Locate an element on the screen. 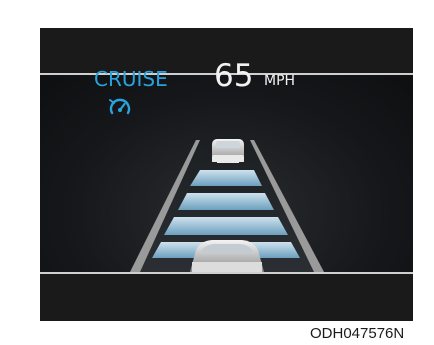 Image resolution: width=434 pixels, height=345 pixels. speed-unit-label: MPH is located at coordinates (280, 81).